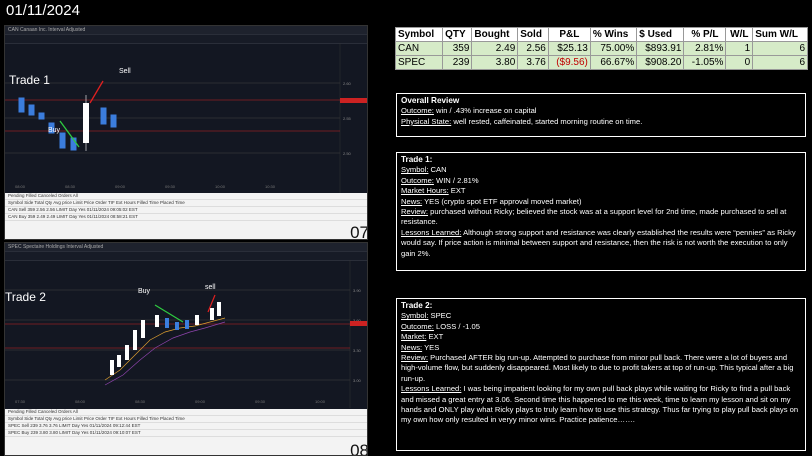 Image resolution: width=812 pixels, height=456 pixels. What do you see at coordinates (533, 34) in the screenshot?
I see `col-header: Sold` at bounding box center [533, 34].